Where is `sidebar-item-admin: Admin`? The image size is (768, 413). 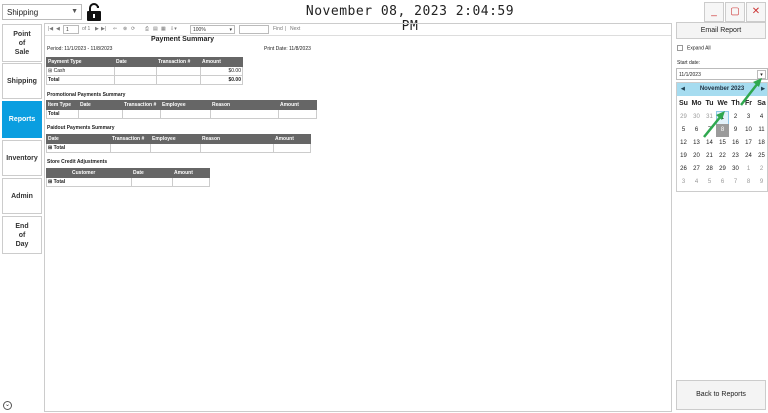
sidebar-item-admin: Admin is located at coordinates (22, 196).